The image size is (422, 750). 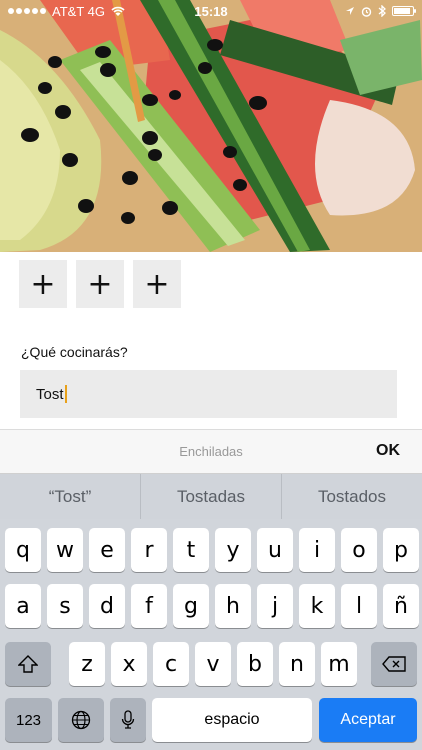 What do you see at coordinates (70, 496) in the screenshot?
I see `prediction-literal: “Tost”` at bounding box center [70, 496].